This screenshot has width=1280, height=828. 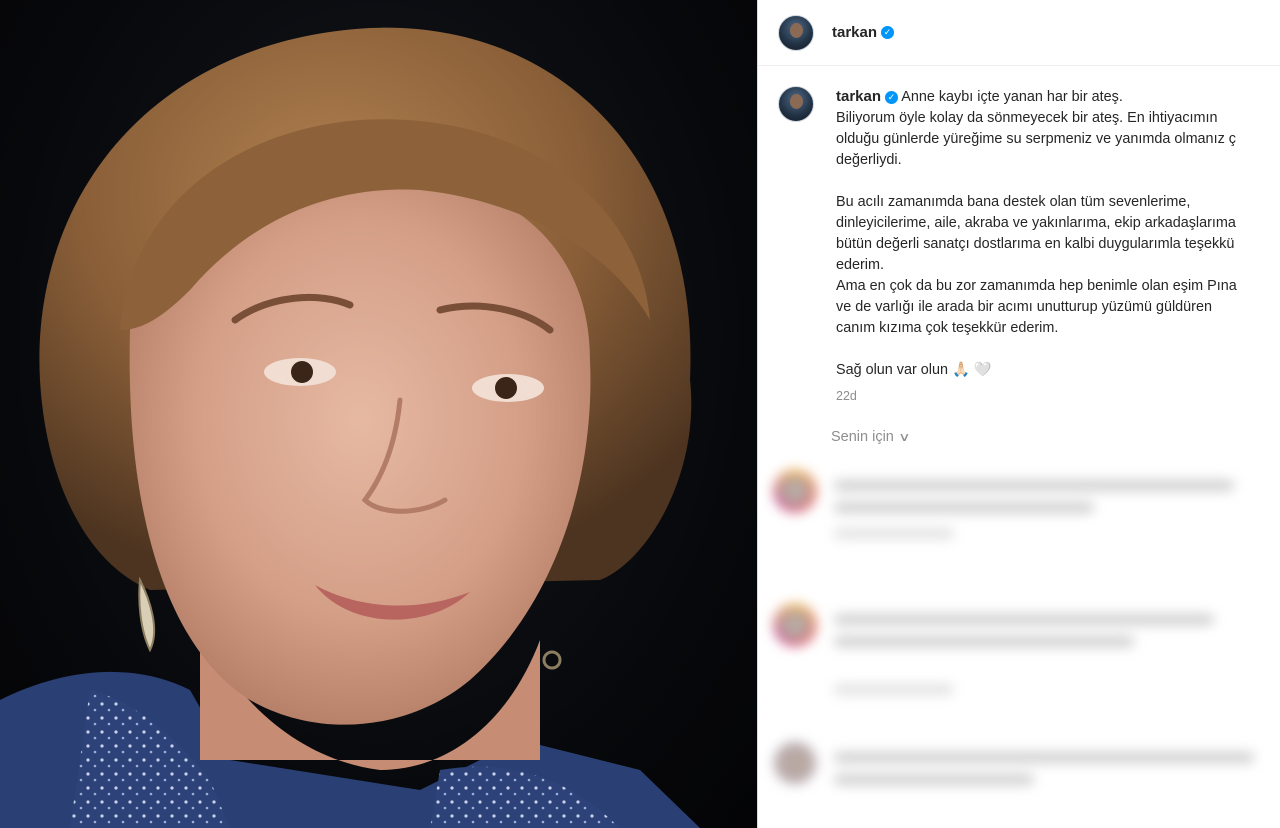 I want to click on post-timestamp: 22d, so click(x=1058, y=396).